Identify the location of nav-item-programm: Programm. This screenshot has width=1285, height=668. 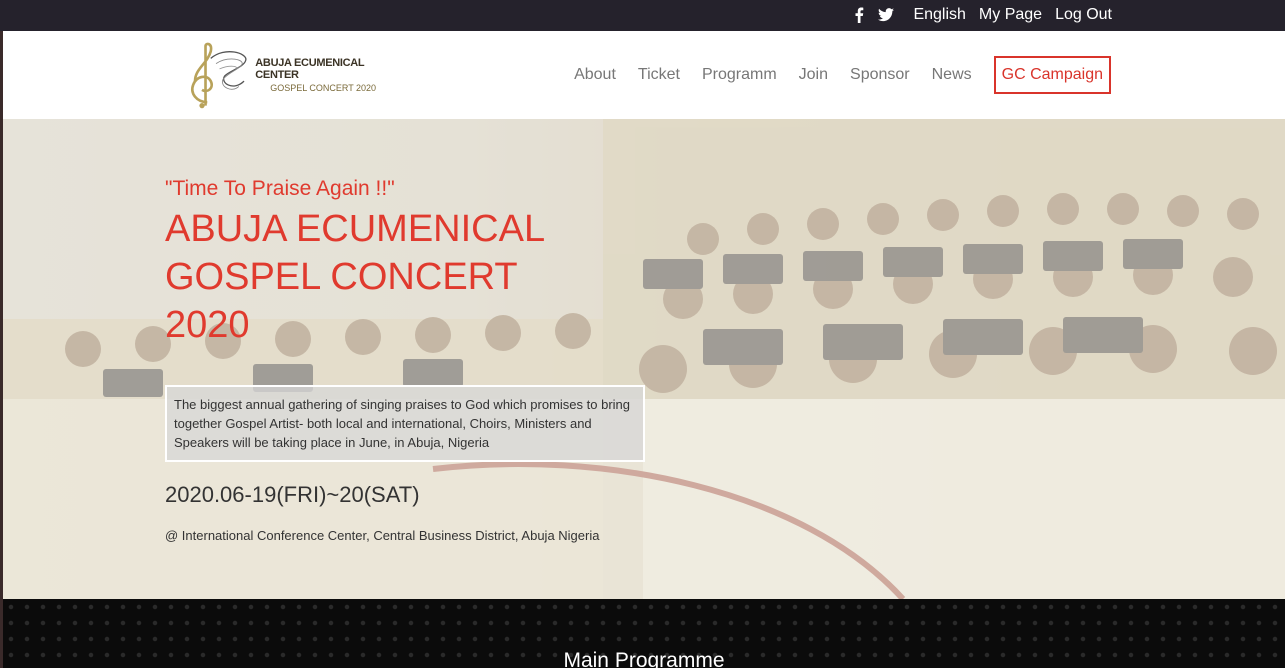
(739, 75).